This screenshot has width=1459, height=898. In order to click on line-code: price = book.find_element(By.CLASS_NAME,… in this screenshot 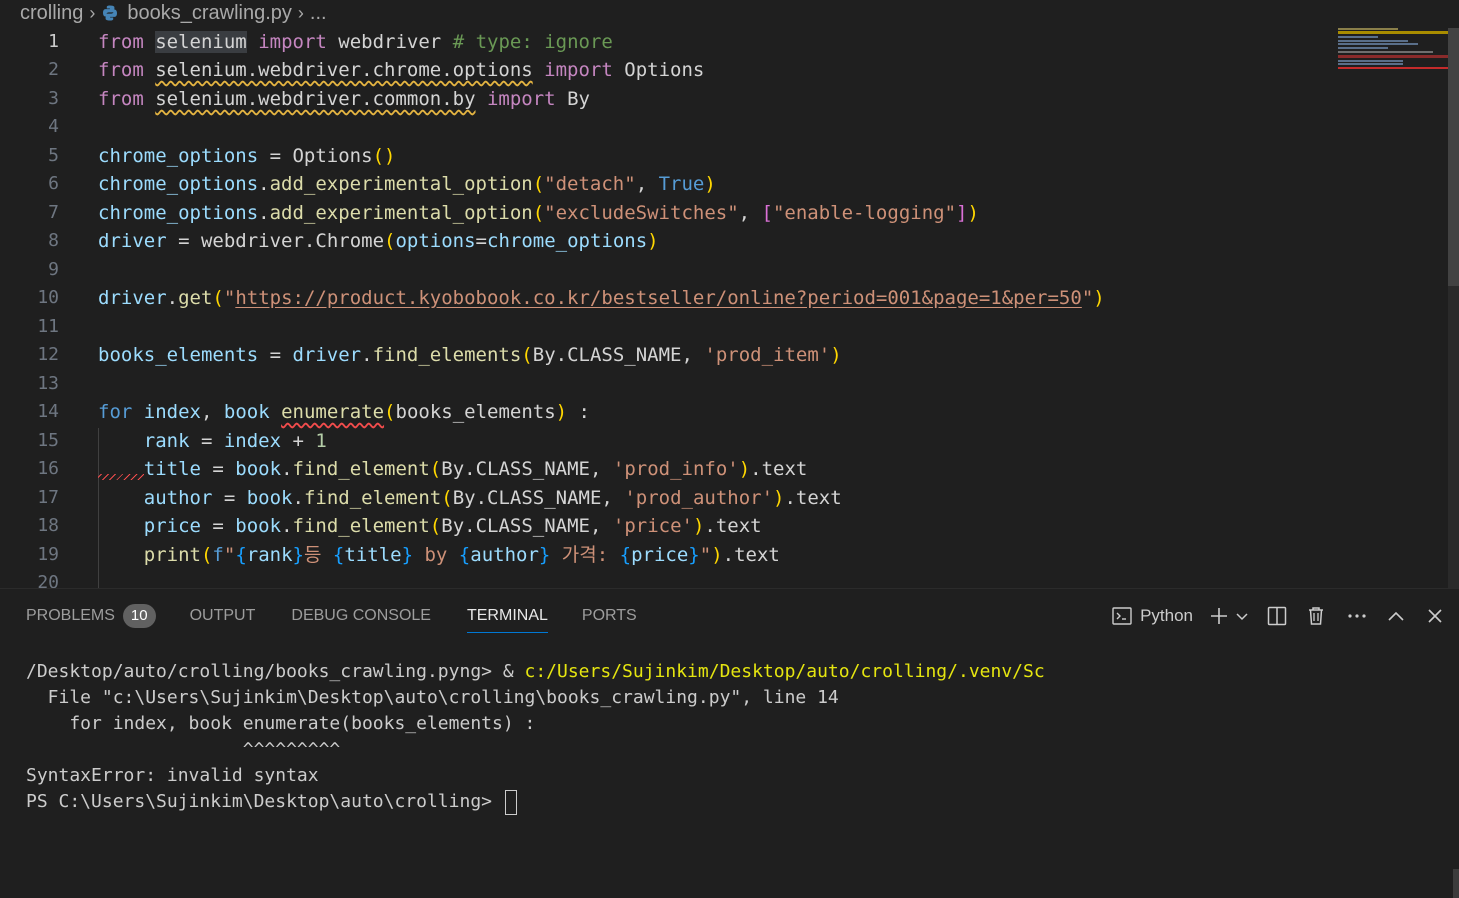, I will do `click(452, 526)`.